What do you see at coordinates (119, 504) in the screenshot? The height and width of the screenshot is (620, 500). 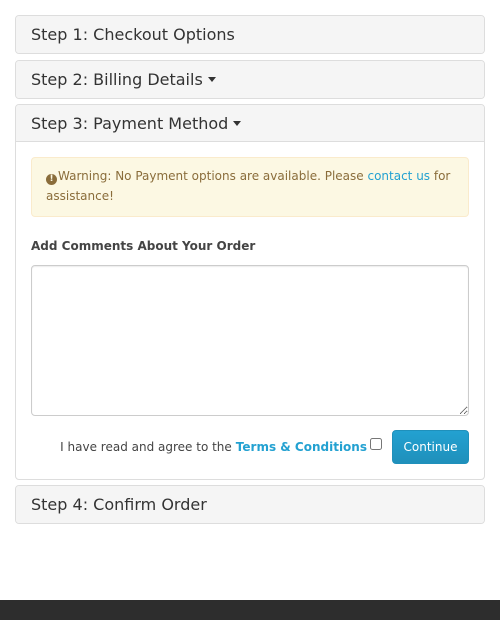 I see `step4-title: Step 4: Confirm Order` at bounding box center [119, 504].